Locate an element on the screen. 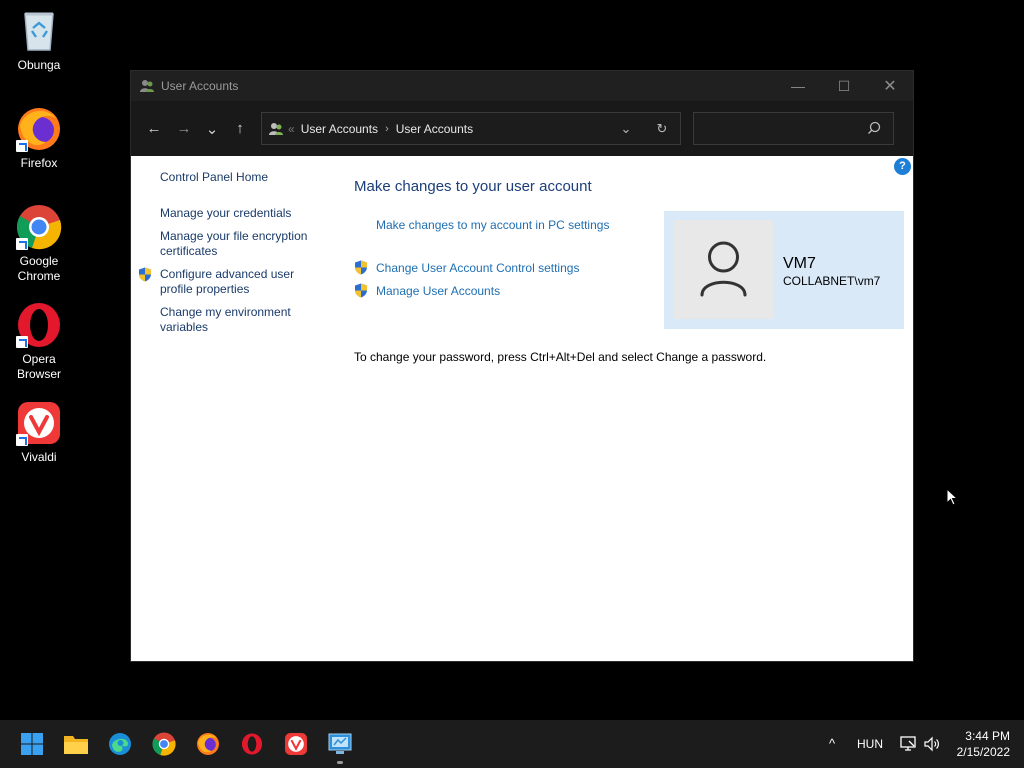  change-environment-variables-link: Change my environment variables is located at coordinates (230, 320).